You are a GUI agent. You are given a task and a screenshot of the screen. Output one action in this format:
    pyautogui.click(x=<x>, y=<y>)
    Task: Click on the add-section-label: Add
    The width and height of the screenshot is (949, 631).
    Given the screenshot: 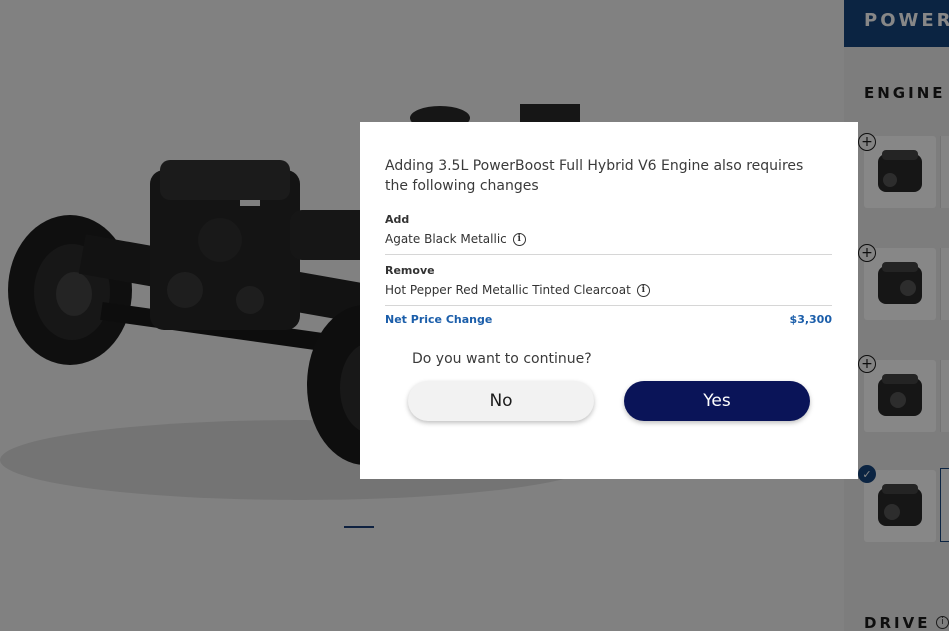 What is the action you would take?
    pyautogui.click(x=397, y=219)
    